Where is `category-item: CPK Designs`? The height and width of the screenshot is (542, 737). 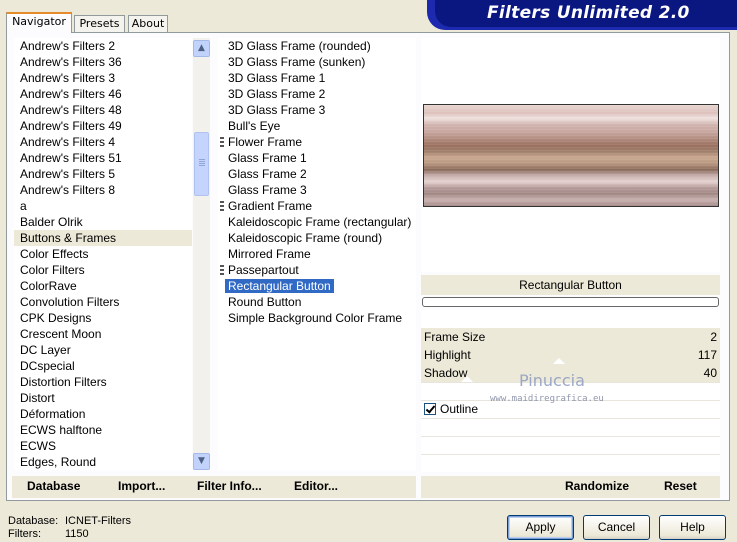 category-item: CPK Designs is located at coordinates (103, 318).